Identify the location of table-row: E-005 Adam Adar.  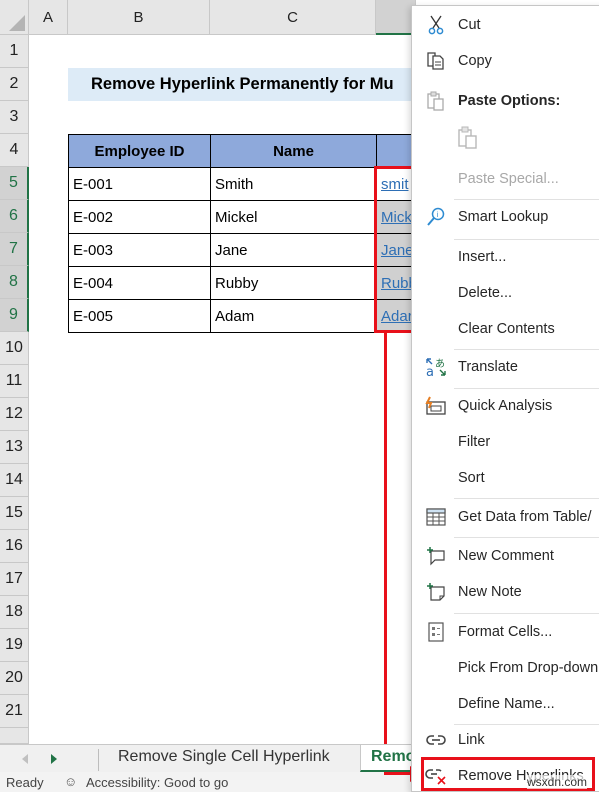
(245, 316).